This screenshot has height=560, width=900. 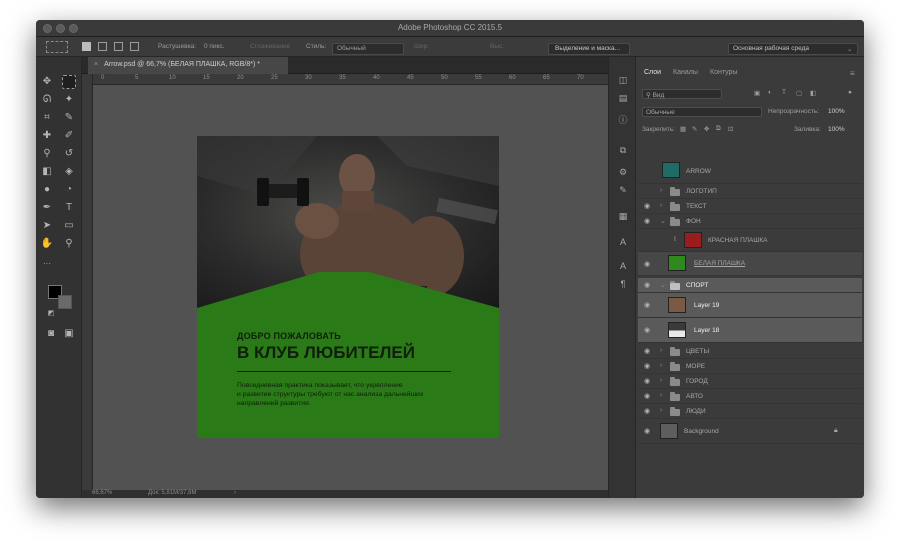 I want to click on layer-group-row: ◉ › МОРЕ, so click(x=750, y=366).